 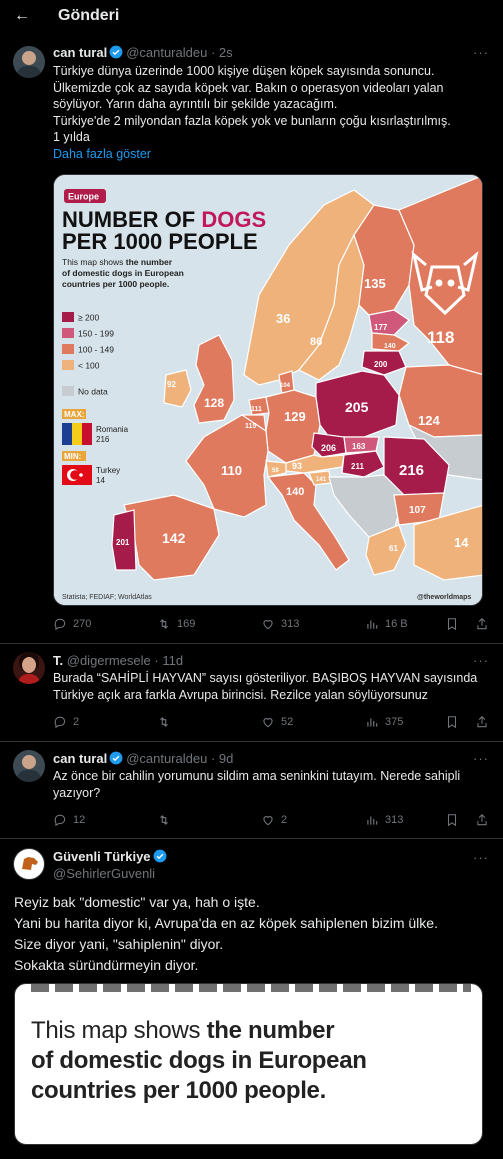 I want to click on map-desc-2: of domestic dogs in European, so click(x=123, y=273).